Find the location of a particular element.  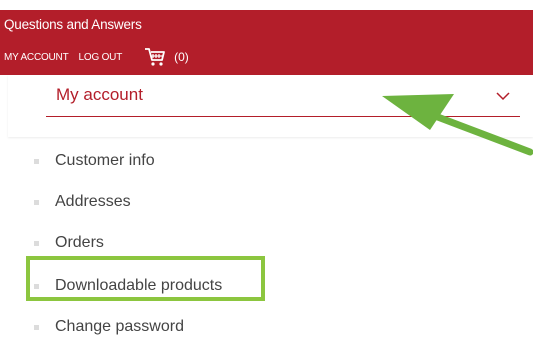

annotation-arrow-icon is located at coordinates (456, 123).